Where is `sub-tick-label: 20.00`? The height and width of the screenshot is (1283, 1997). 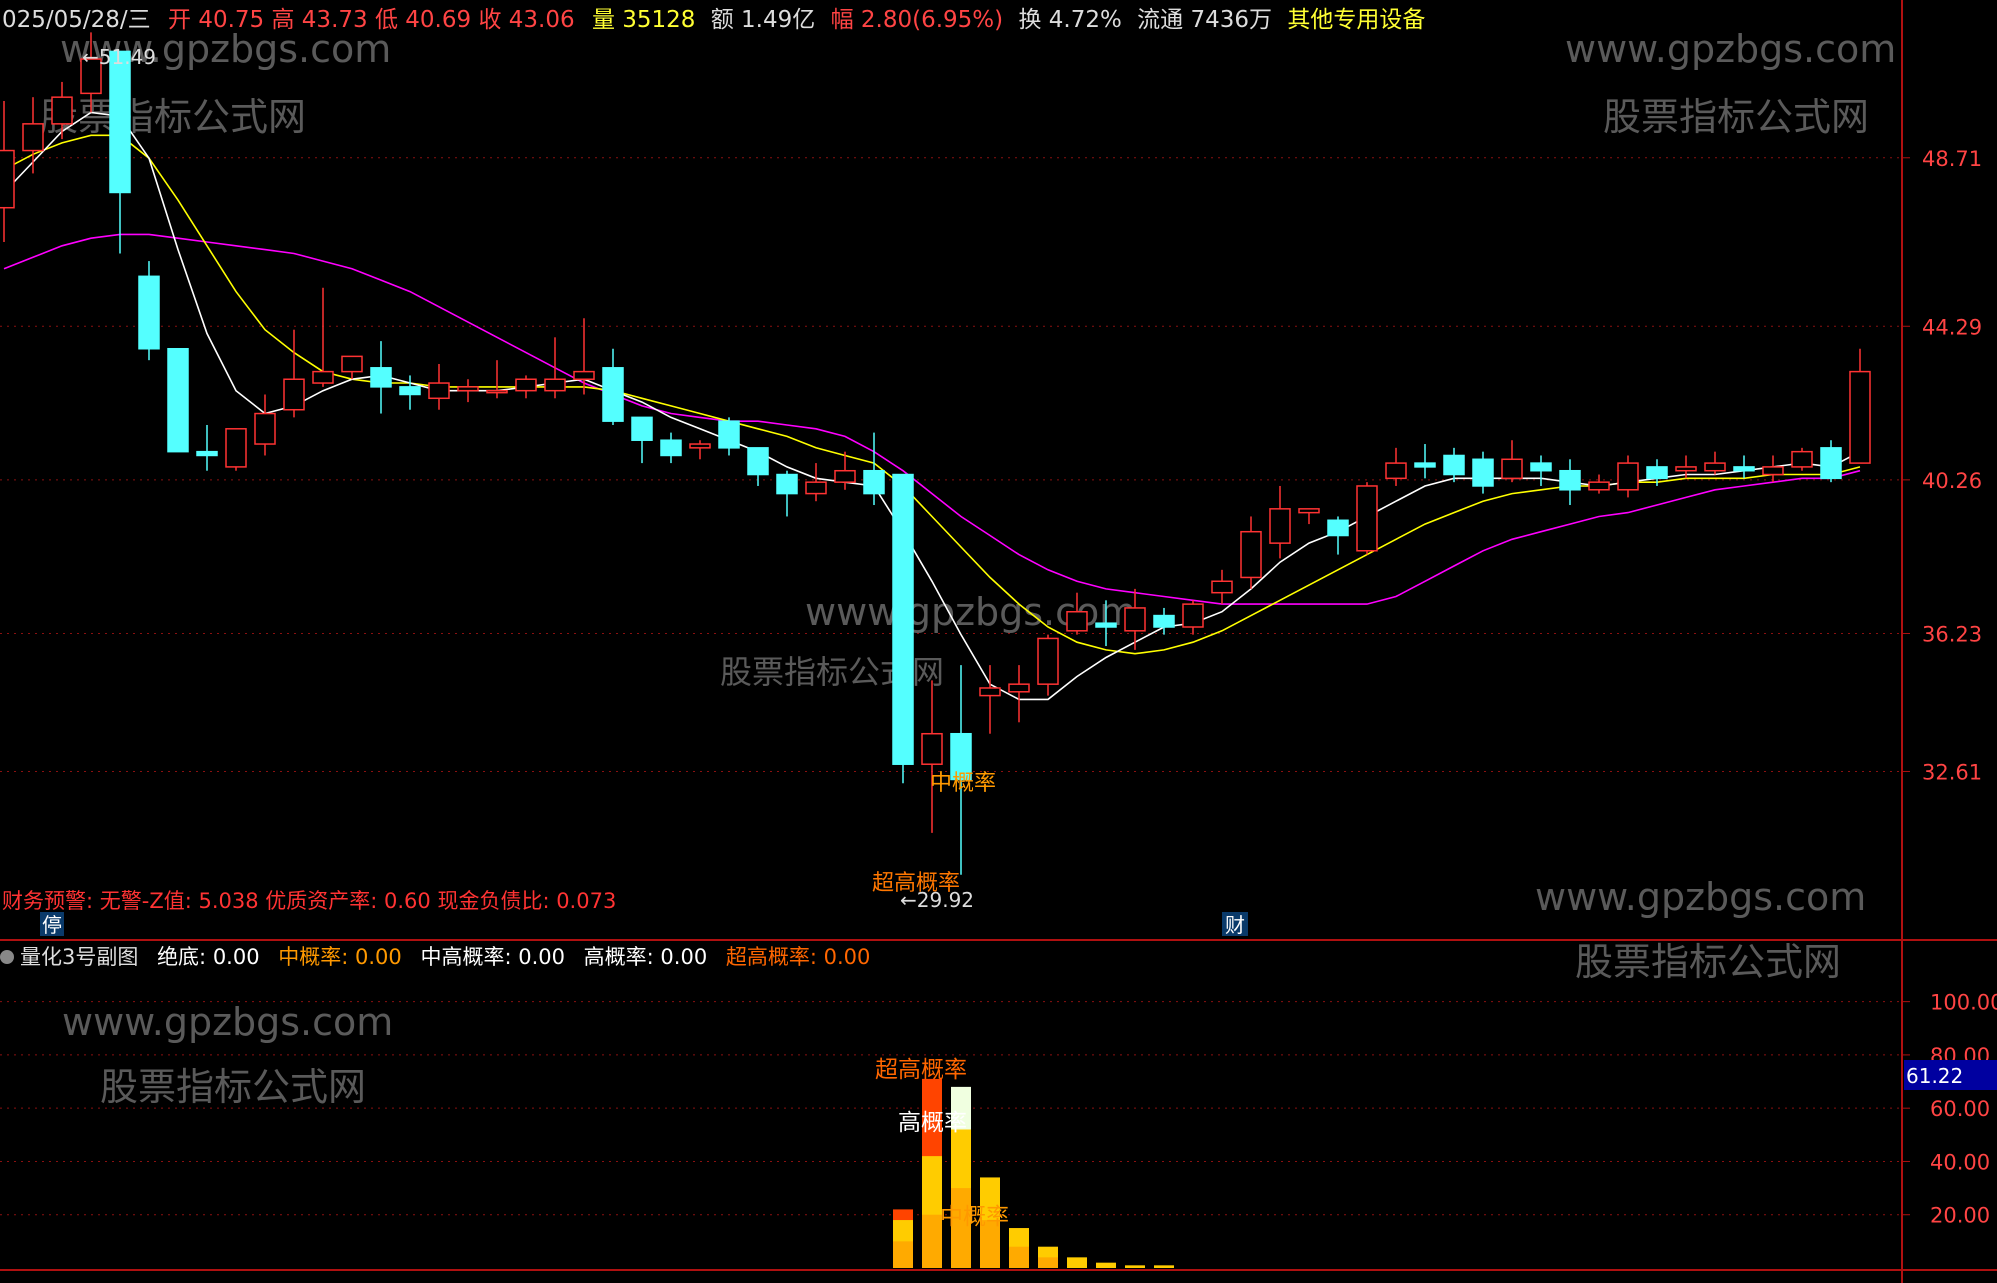 sub-tick-label: 20.00 is located at coordinates (1960, 1216).